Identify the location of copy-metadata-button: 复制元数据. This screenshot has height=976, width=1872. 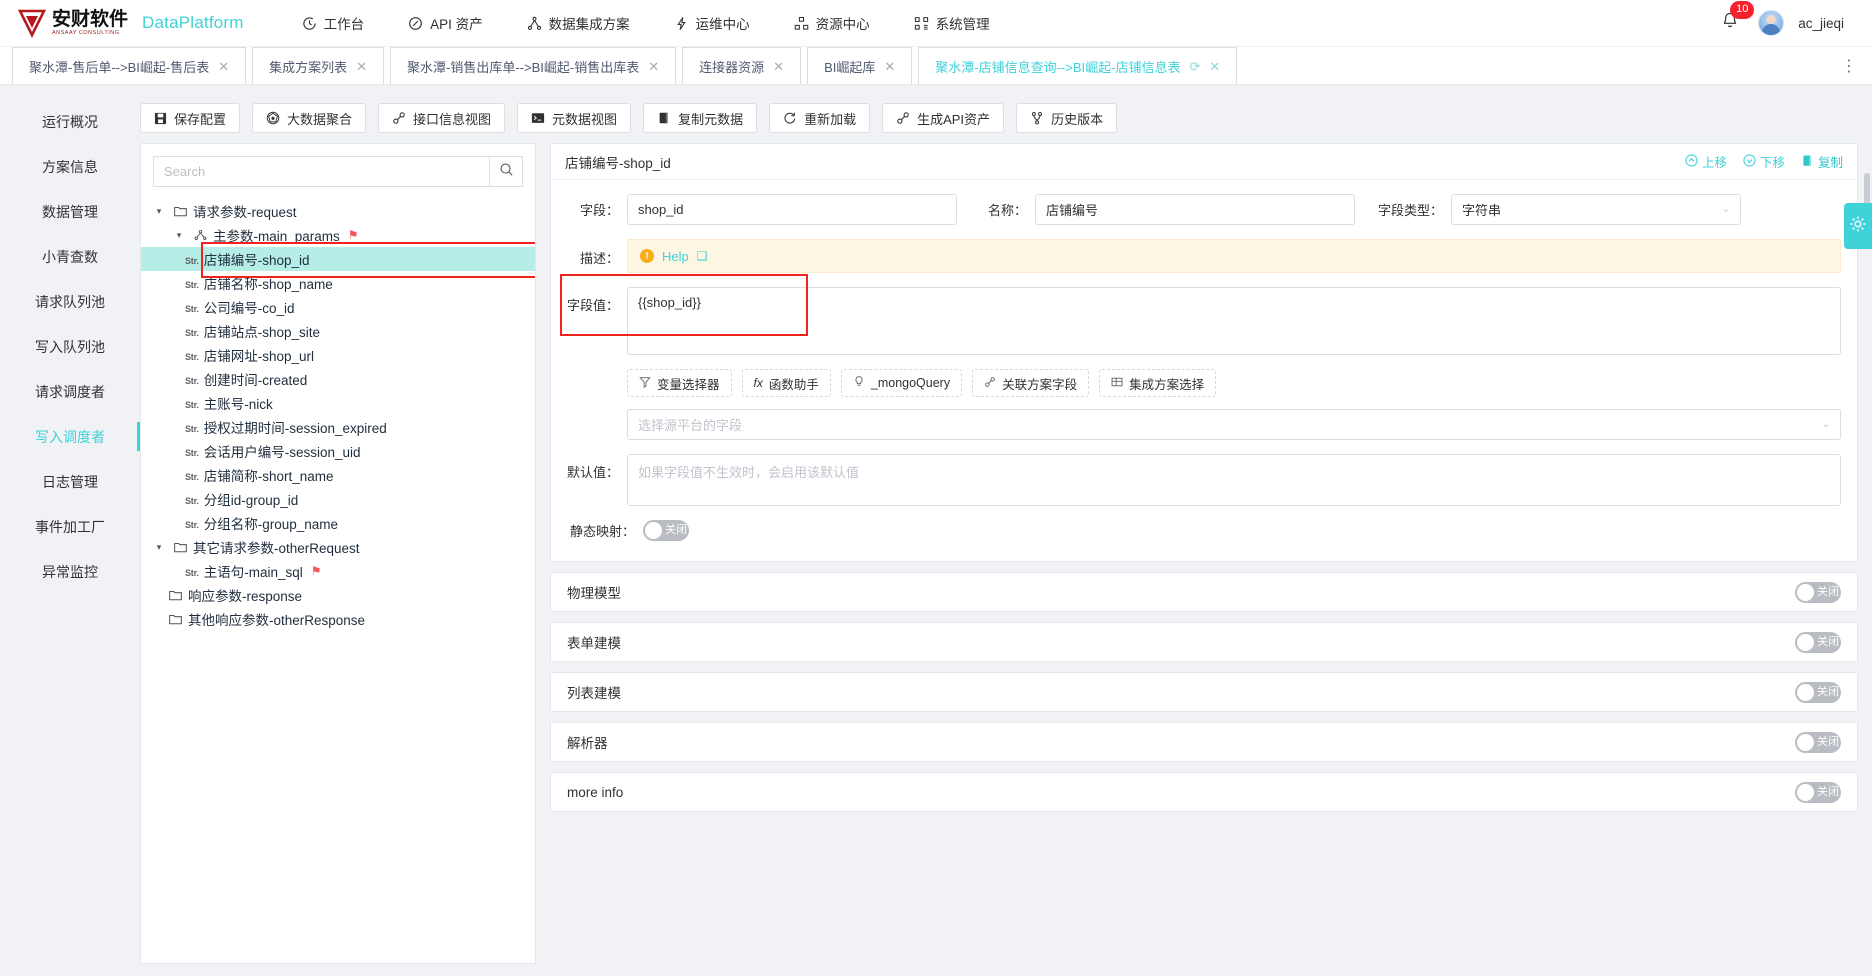
(700, 118).